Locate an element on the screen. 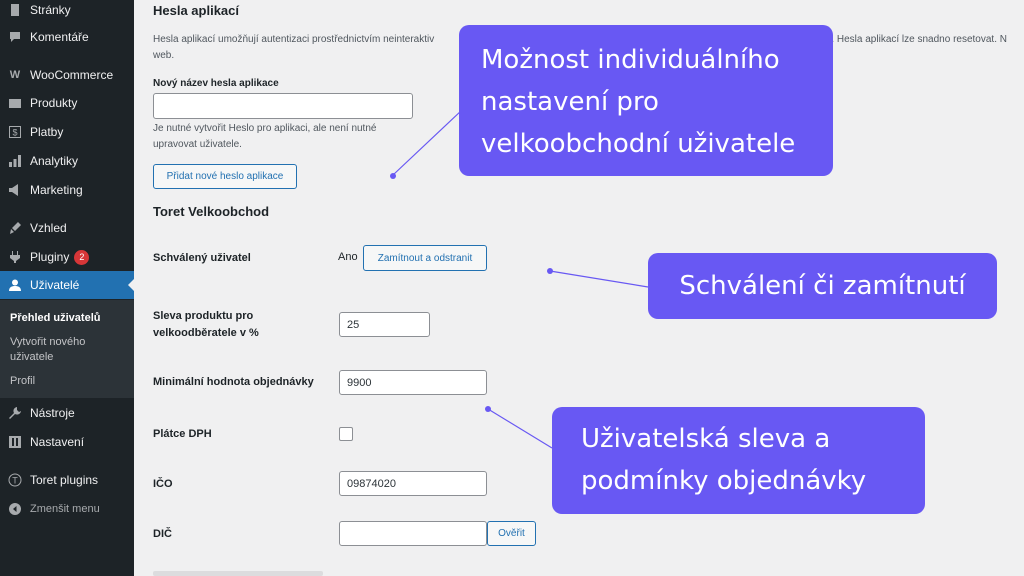 The height and width of the screenshot is (576, 1024). analytics-icon is located at coordinates (15, 161).